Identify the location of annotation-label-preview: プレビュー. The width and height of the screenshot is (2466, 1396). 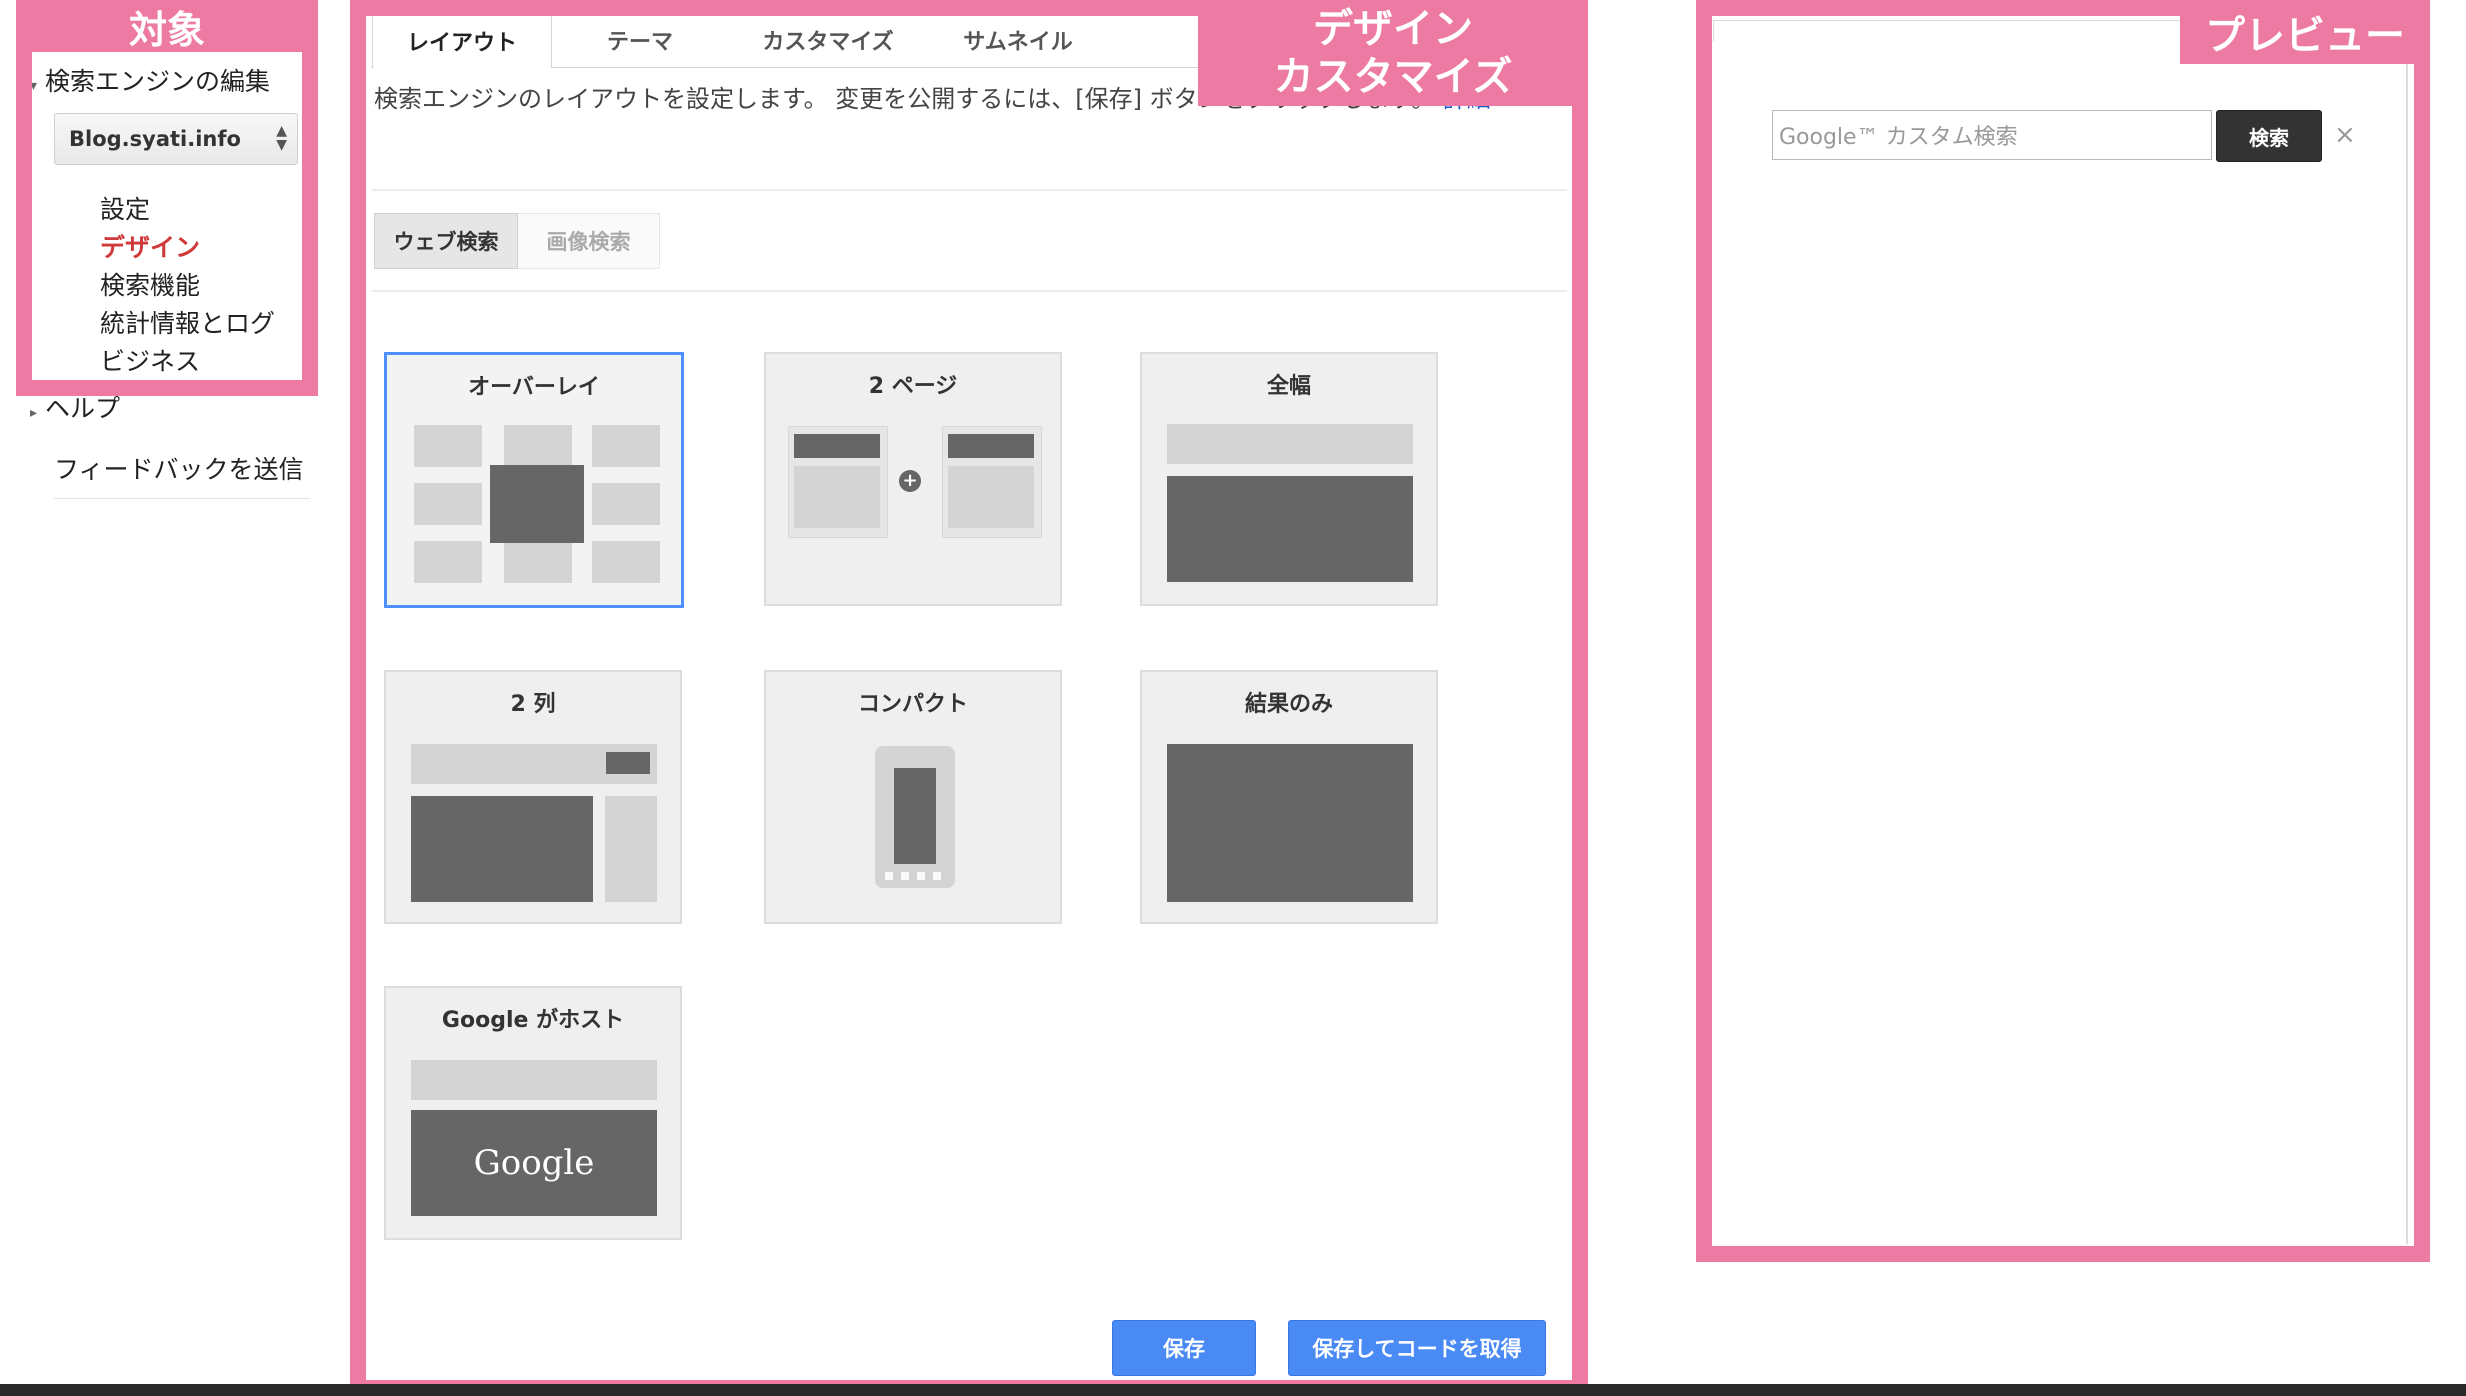
(2305, 32).